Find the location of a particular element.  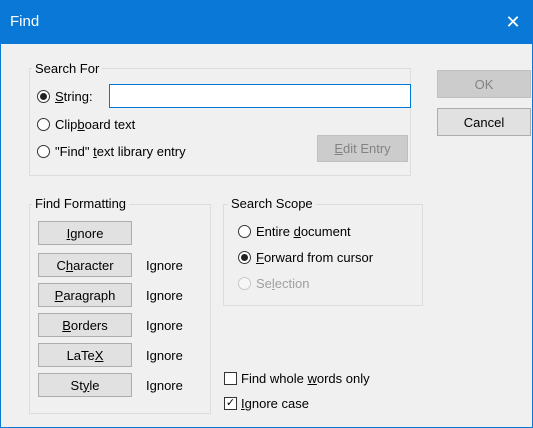

style-button: Style is located at coordinates (85, 385).